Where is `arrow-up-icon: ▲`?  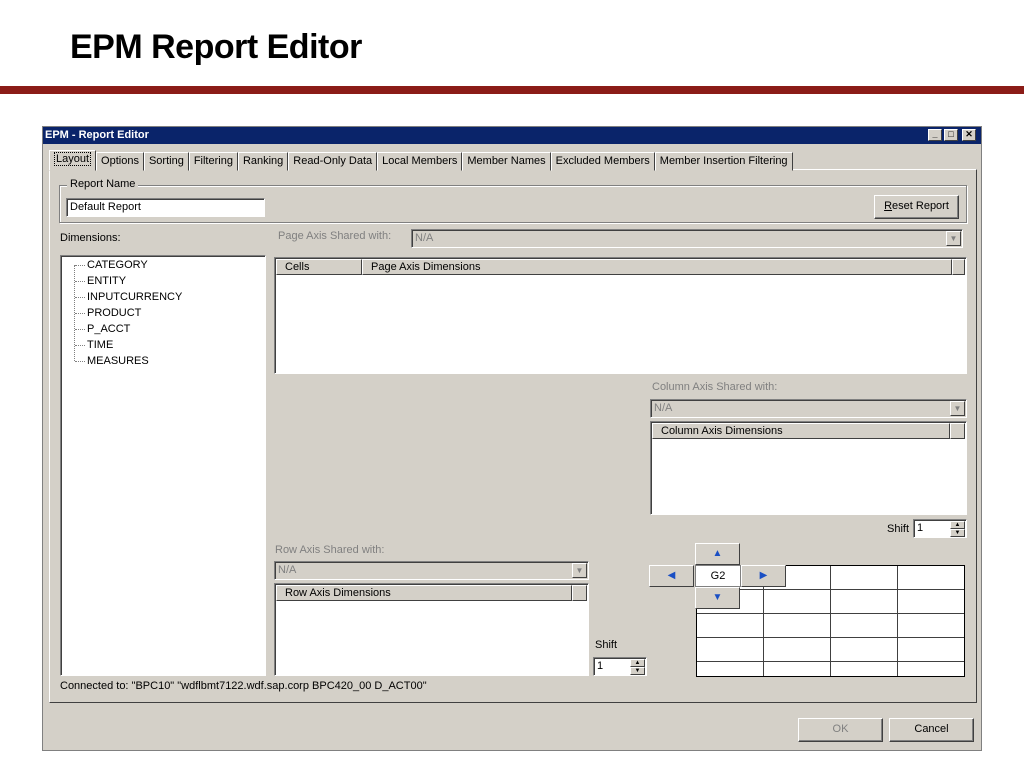 arrow-up-icon: ▲ is located at coordinates (717, 554).